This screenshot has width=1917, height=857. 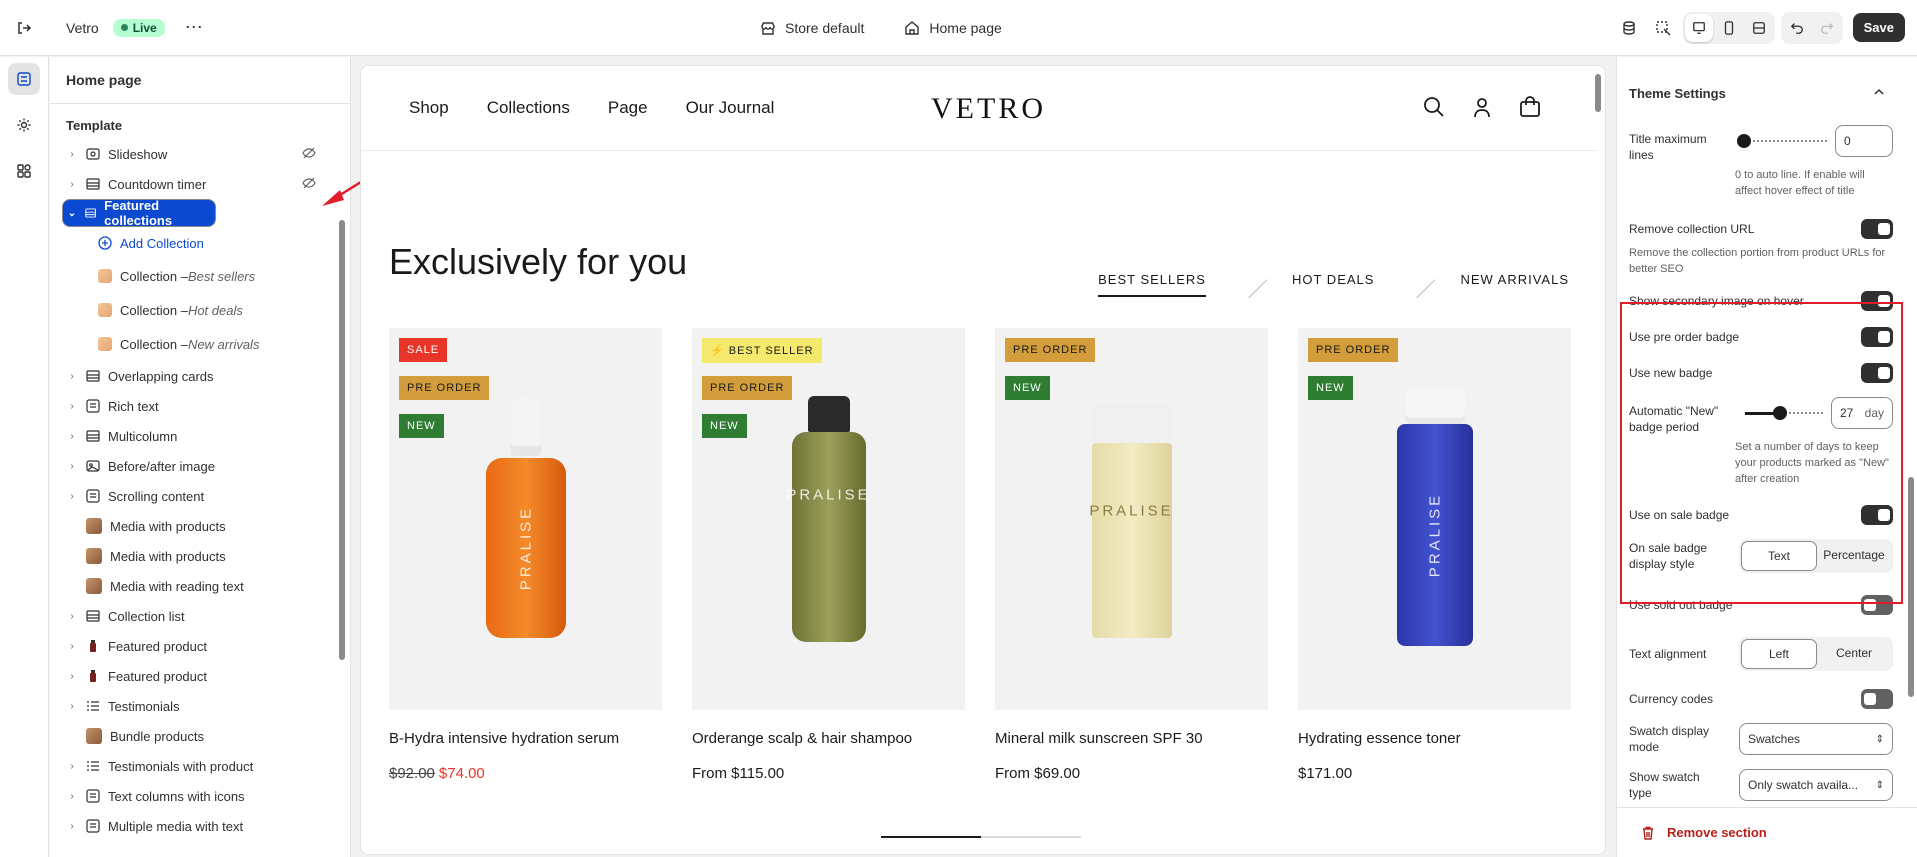 I want to click on block-item-collection: Collection – New arrivals, so click(x=200, y=344).